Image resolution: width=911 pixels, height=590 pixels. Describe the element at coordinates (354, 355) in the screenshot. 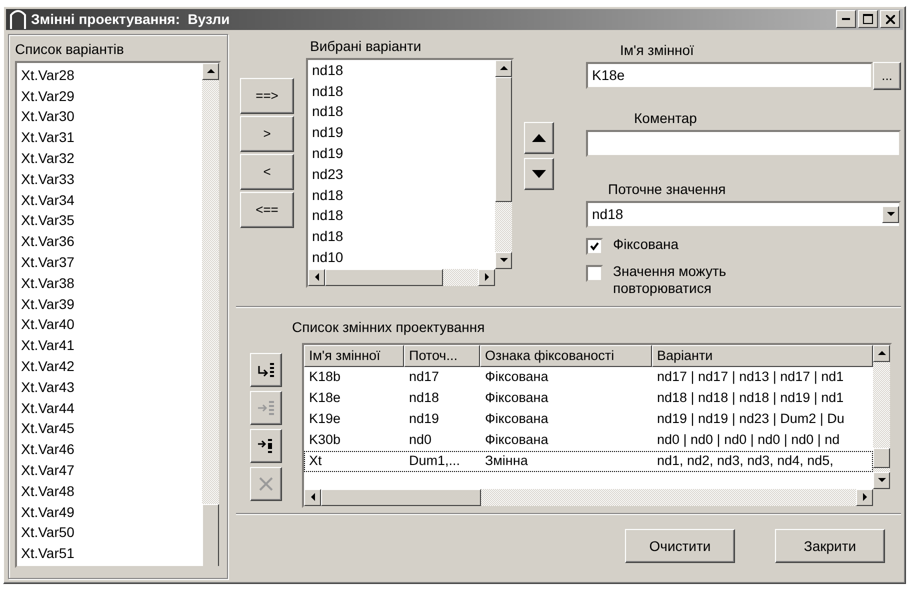

I see `column-header: Ім'я змінної` at that location.